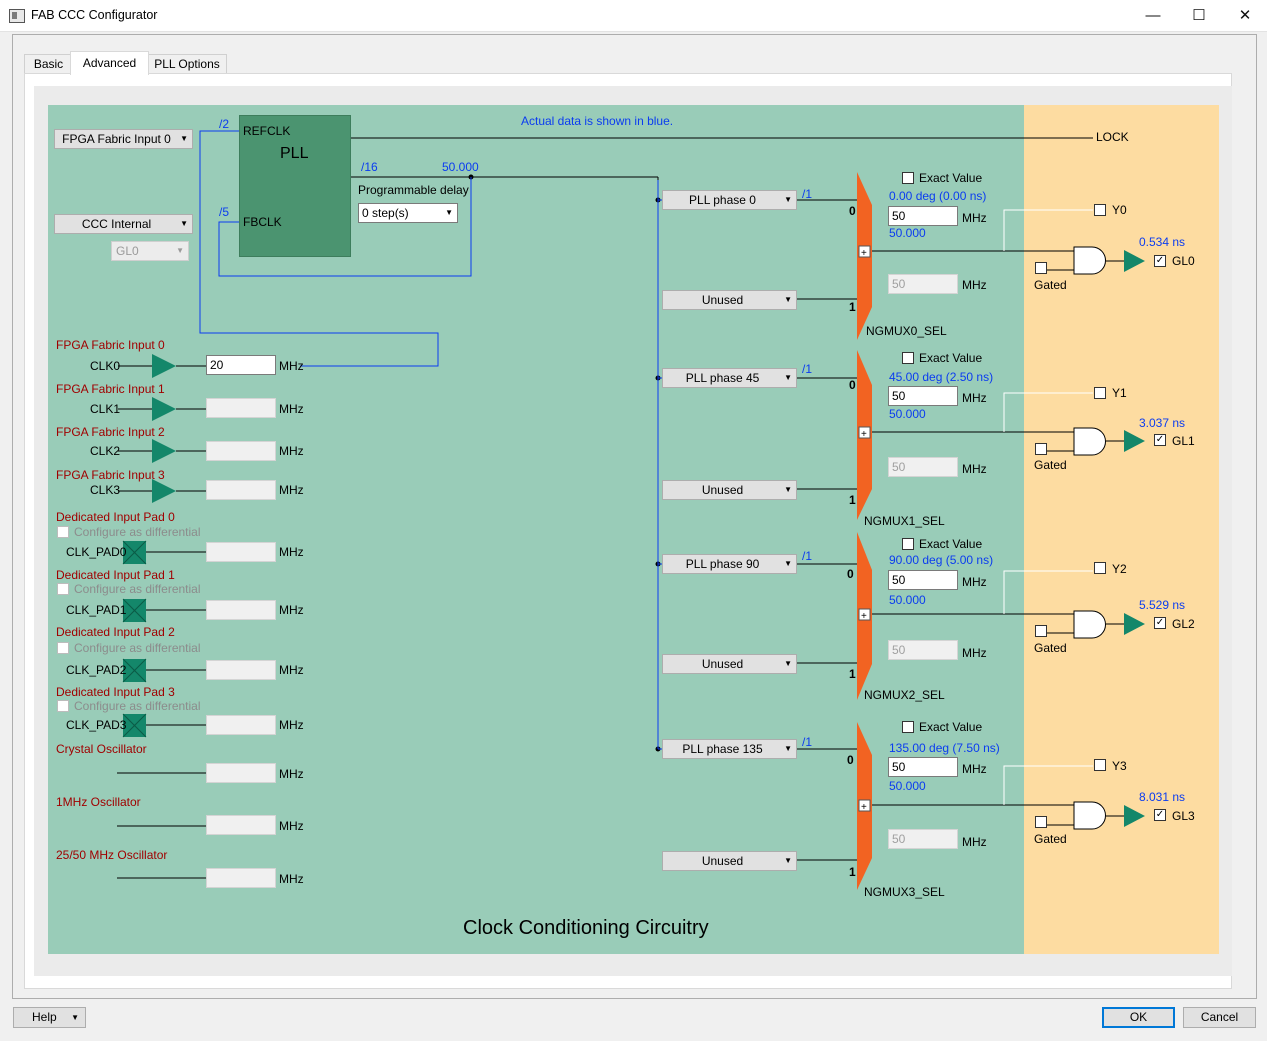 Image resolution: width=1267 pixels, height=1041 pixels. What do you see at coordinates (923, 467) in the screenshot?
I see `output-1-freq1: 50` at bounding box center [923, 467].